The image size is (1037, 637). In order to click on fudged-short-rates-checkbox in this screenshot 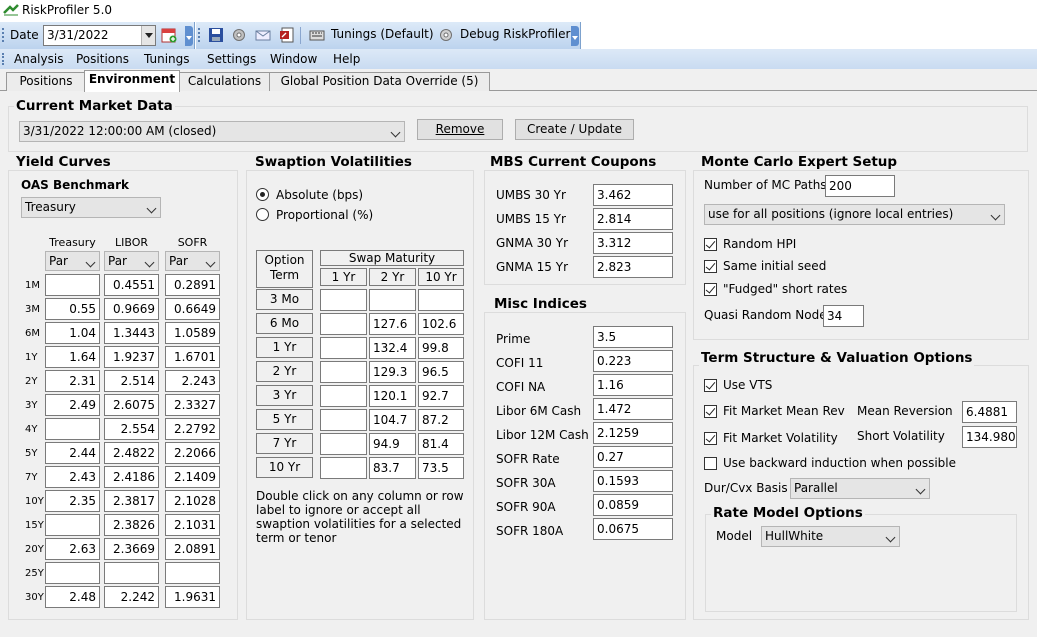, I will do `click(710, 289)`.